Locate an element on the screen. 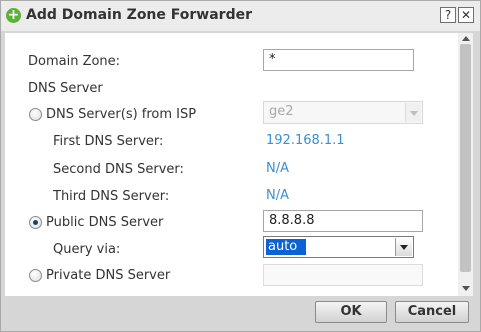 The width and height of the screenshot is (481, 332). scrollbar-thumb is located at coordinates (465, 158).